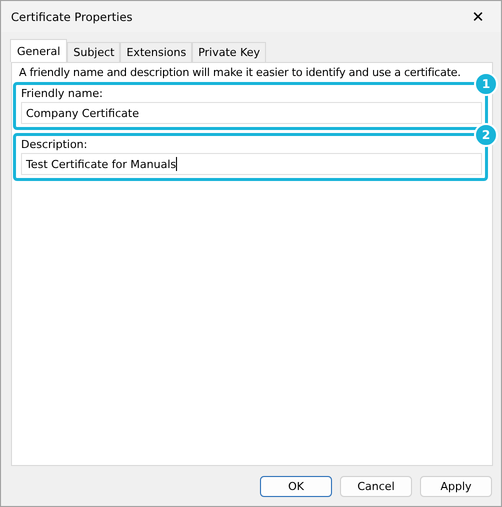 The image size is (502, 507). I want to click on intro-text: A friendly name and description will make it easier to identify and use a certificate., so click(240, 72).